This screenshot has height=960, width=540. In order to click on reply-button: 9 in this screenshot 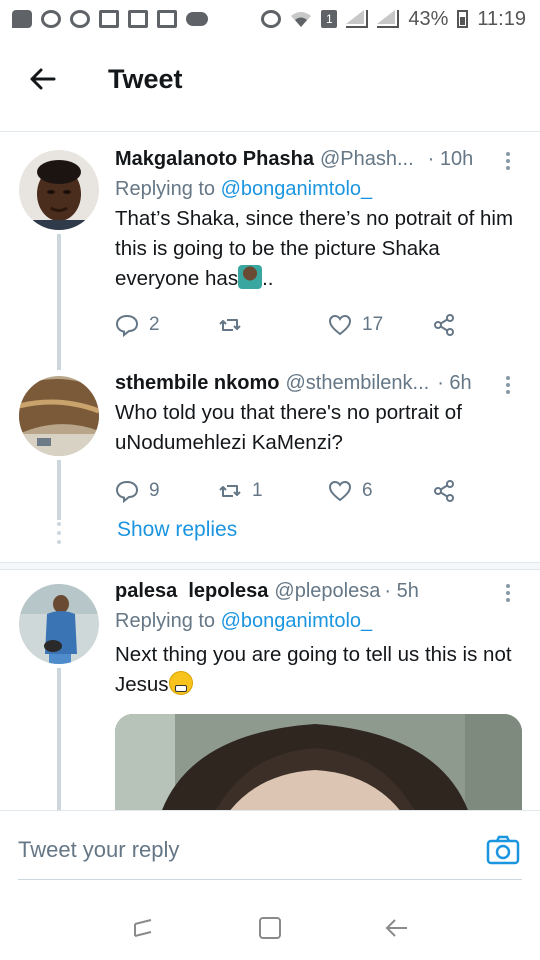, I will do `click(166, 491)`.